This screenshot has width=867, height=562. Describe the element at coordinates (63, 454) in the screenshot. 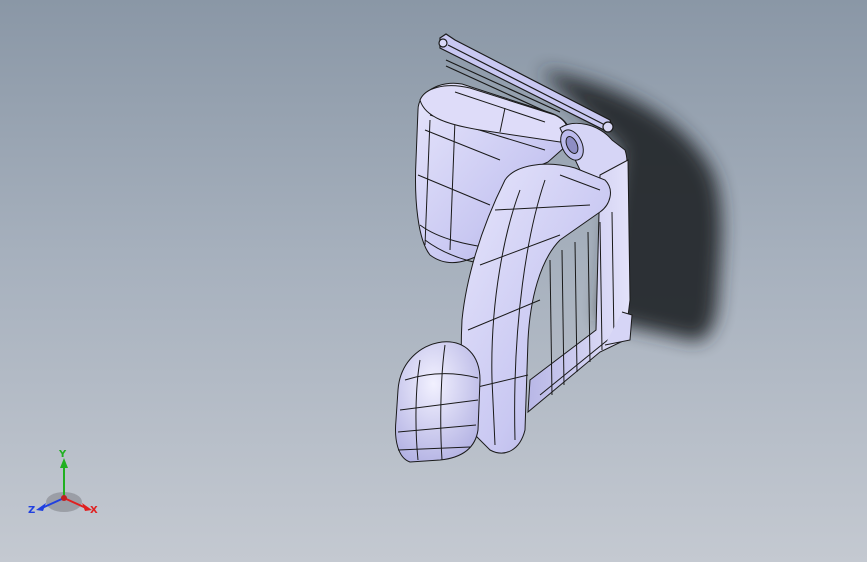

I see `y-axis-label: Y` at that location.